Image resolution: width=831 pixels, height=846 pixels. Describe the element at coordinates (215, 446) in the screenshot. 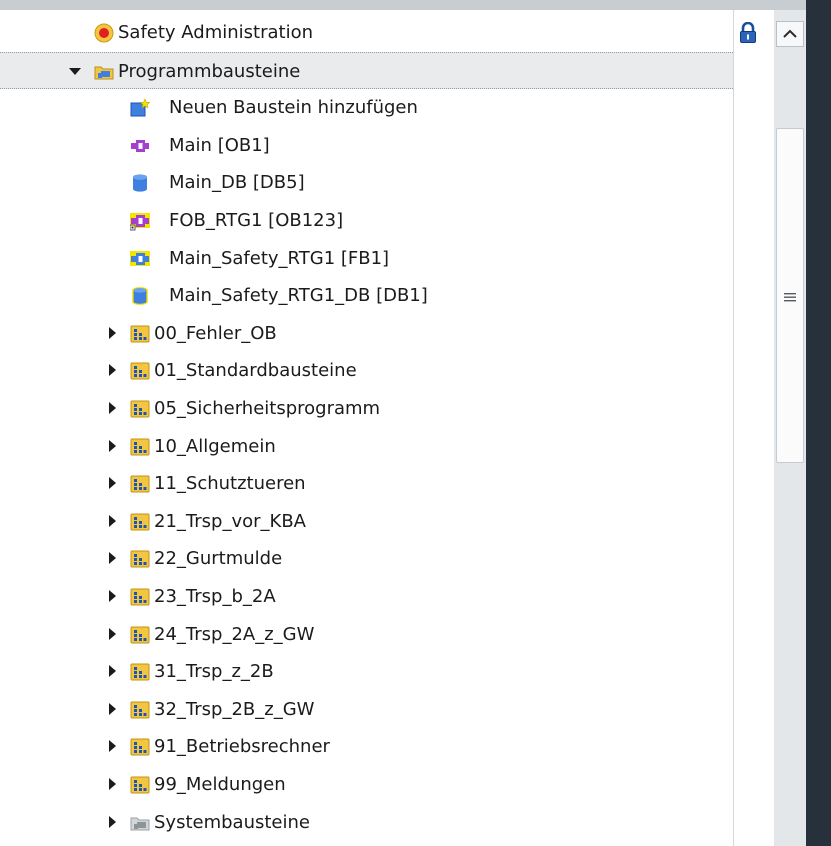

I see `tree-item-label: 10_Allgemein` at that location.